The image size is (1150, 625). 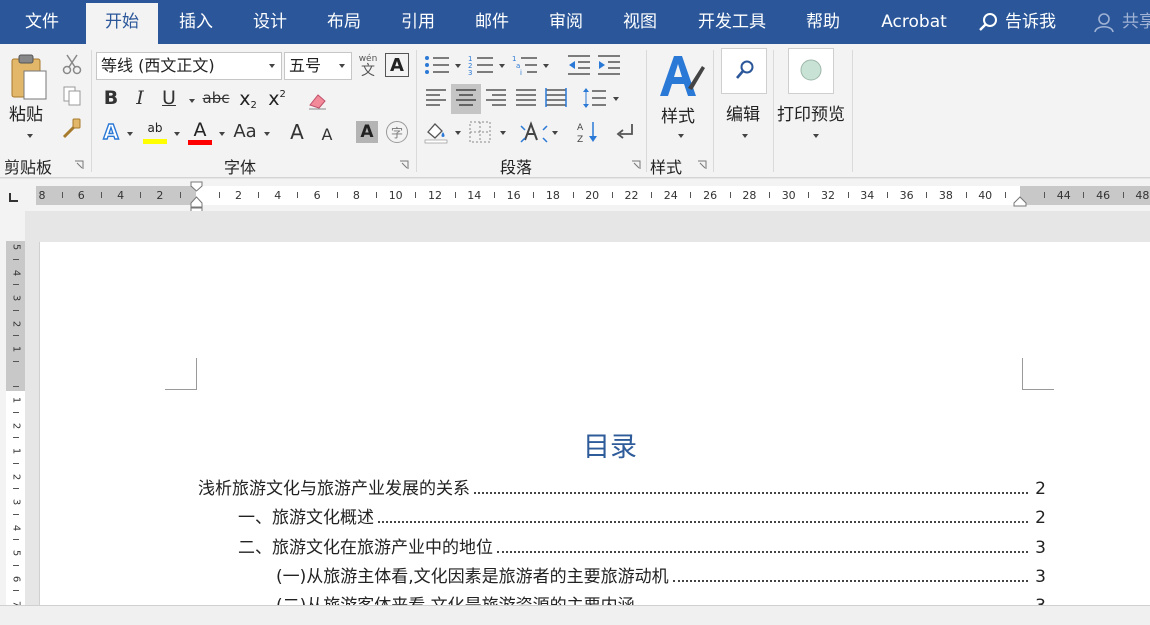 What do you see at coordinates (661, 574) in the screenshot?
I see `toc-entry: (一)从旅游主体看,文化因素是旅游者的主要旅游动机 3` at bounding box center [661, 574].